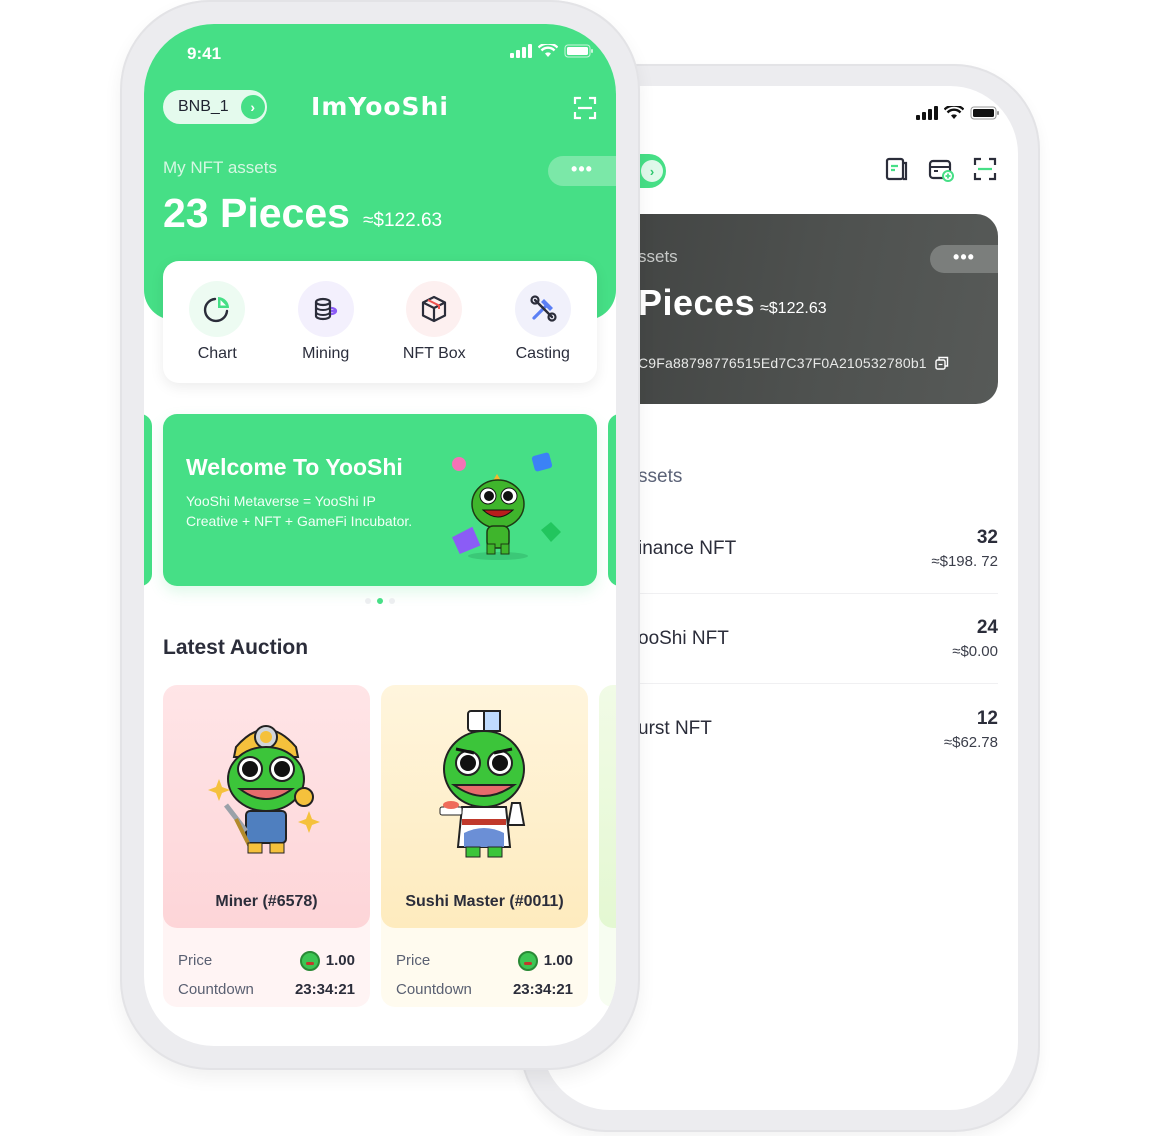 This screenshot has width=1160, height=1136. Describe the element at coordinates (256, 213) in the screenshot. I see `nft-count: 23 Pieces` at that location.